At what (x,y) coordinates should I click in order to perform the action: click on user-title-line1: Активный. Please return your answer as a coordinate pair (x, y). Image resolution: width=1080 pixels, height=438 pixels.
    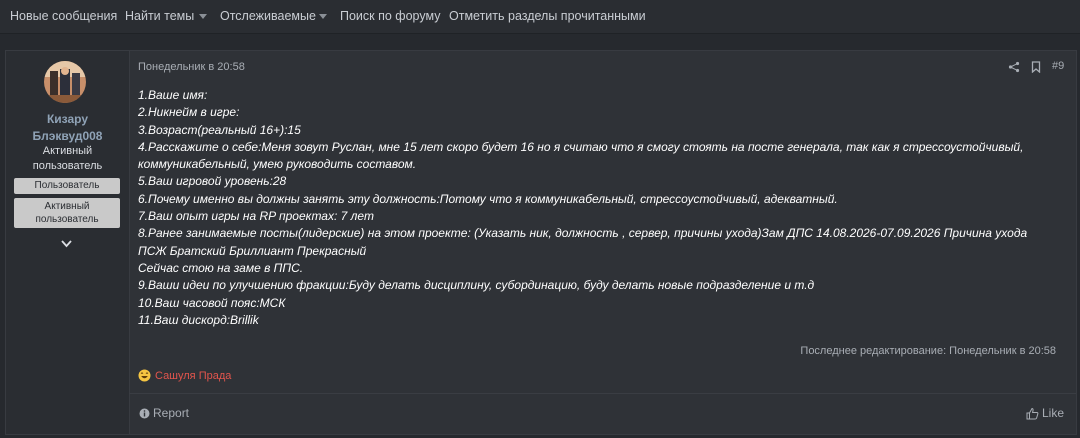
    Looking at the image, I should click on (67, 151).